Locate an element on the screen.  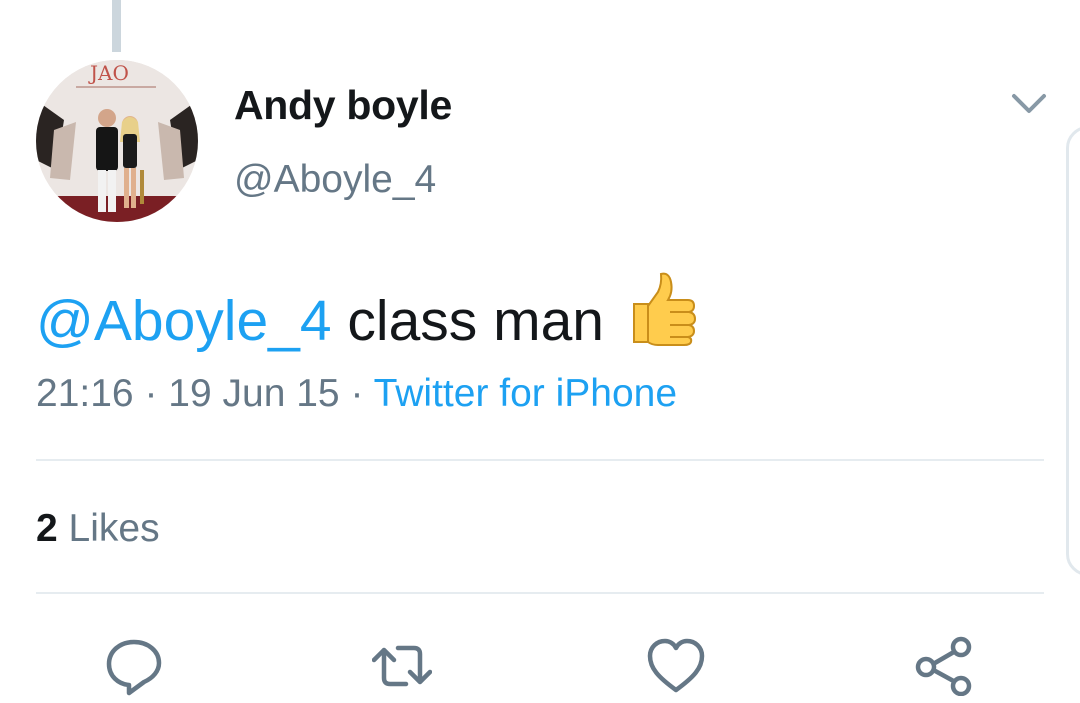
tweet-date: 19 Jun 15 is located at coordinates (254, 393).